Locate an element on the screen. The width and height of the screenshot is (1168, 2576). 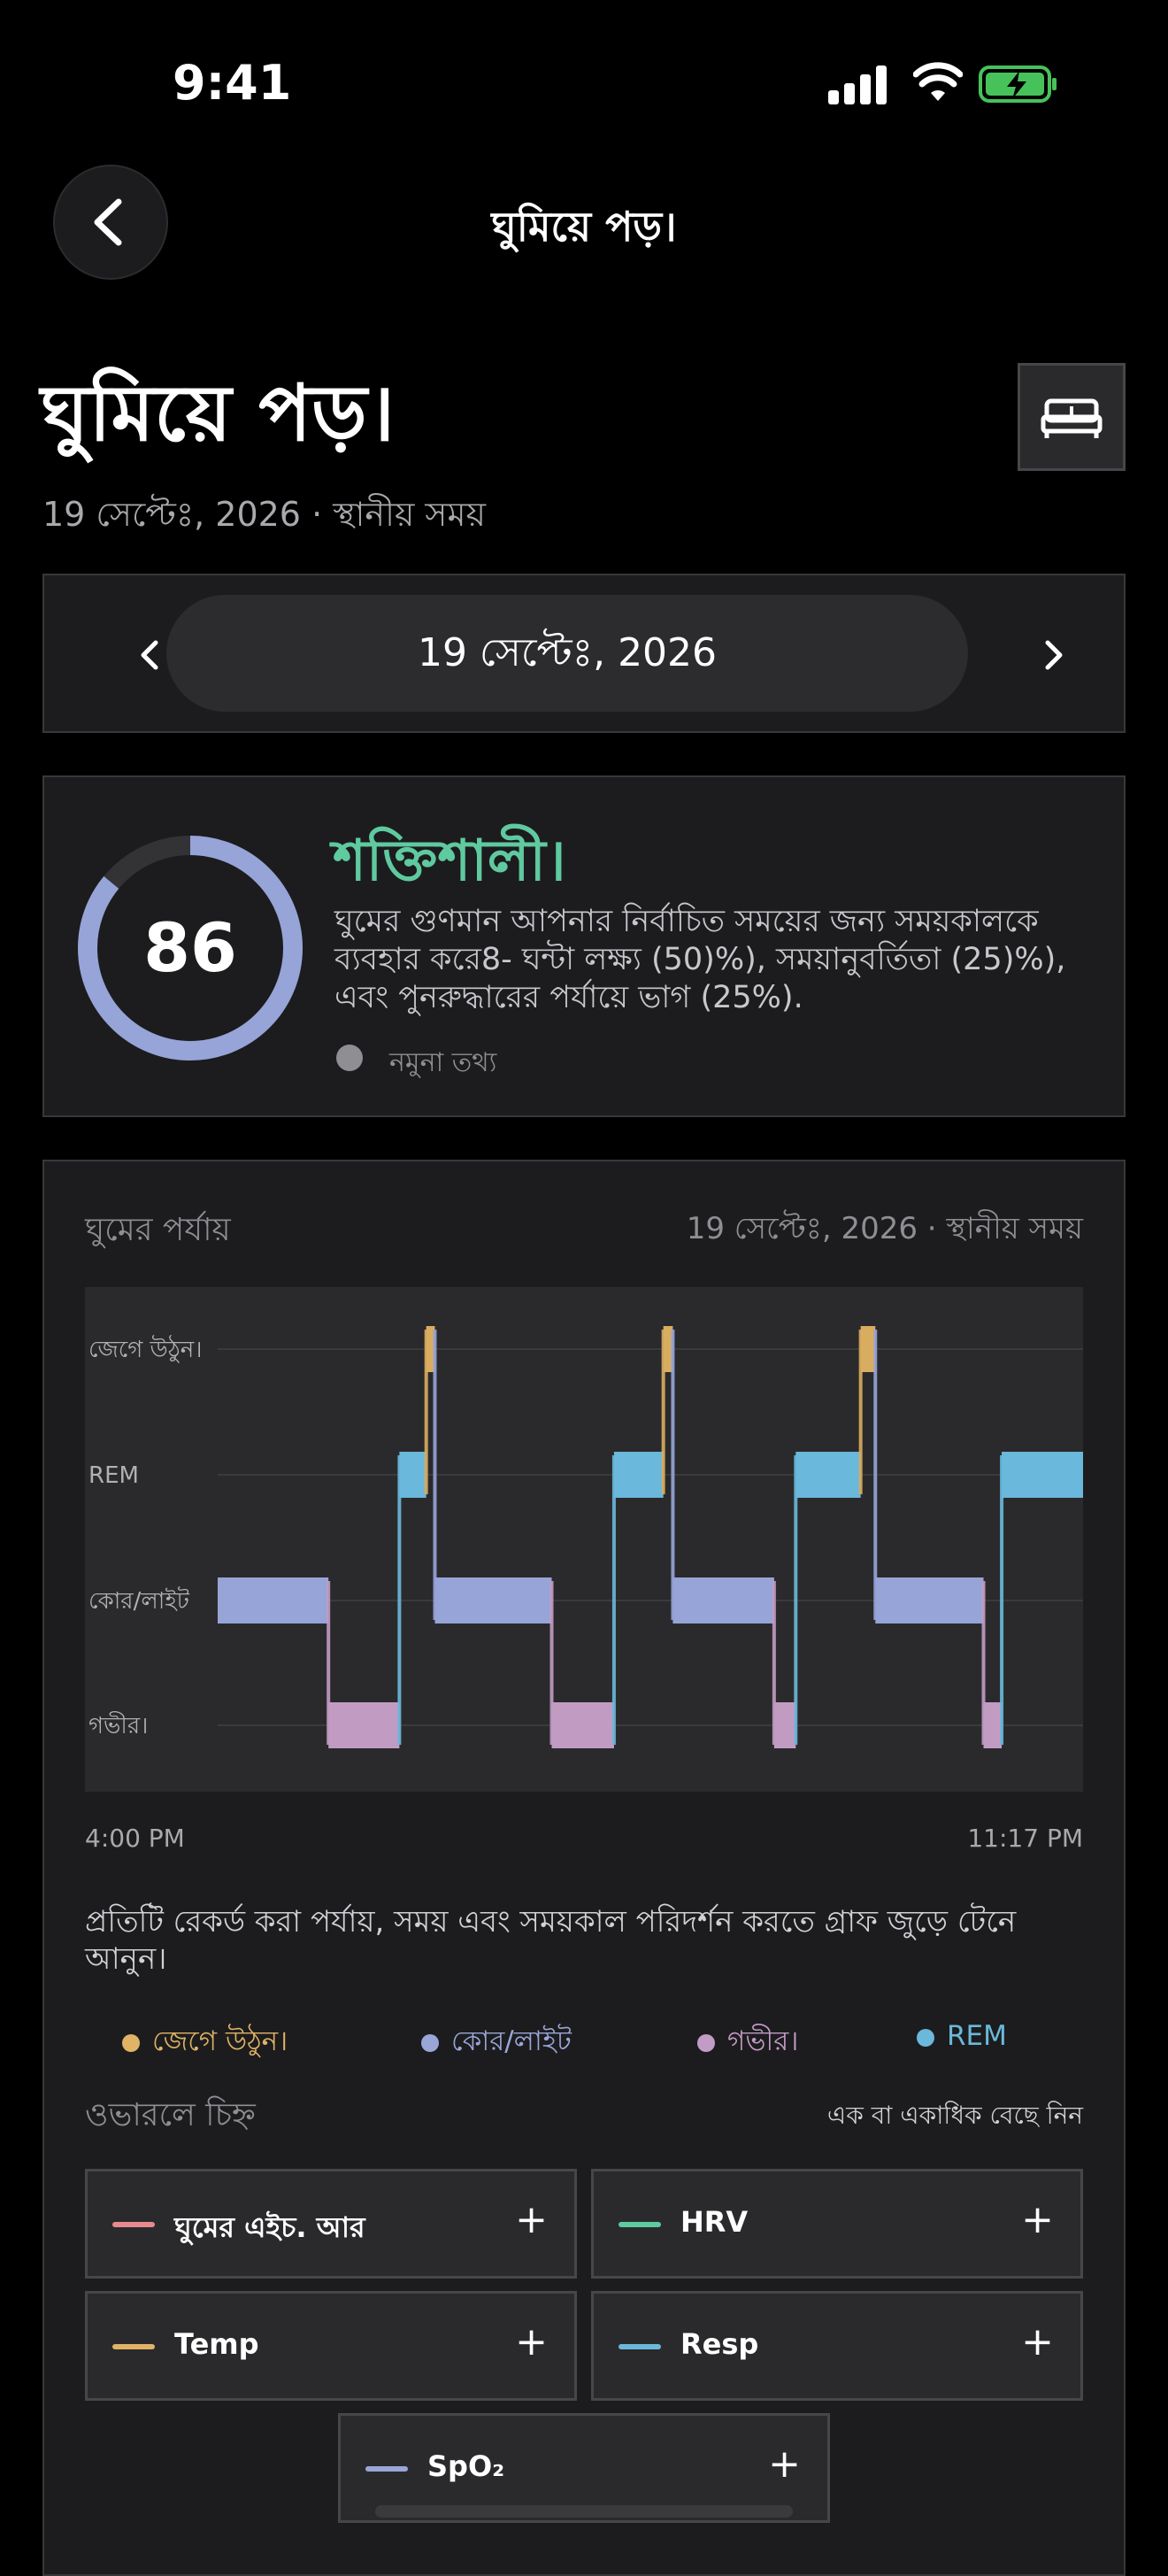
overlay-hint: এক বা একাধিক বেছে নিন is located at coordinates (955, 2115).